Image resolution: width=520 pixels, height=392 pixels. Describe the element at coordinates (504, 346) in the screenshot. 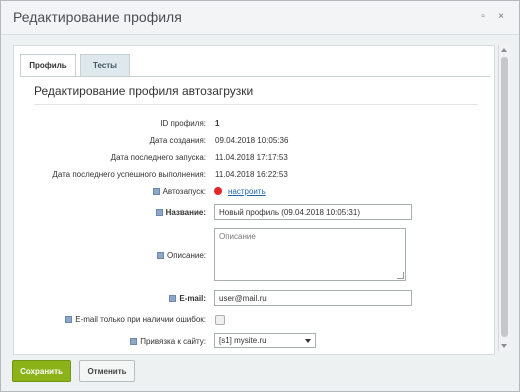

I see `scroll-down-icon` at that location.